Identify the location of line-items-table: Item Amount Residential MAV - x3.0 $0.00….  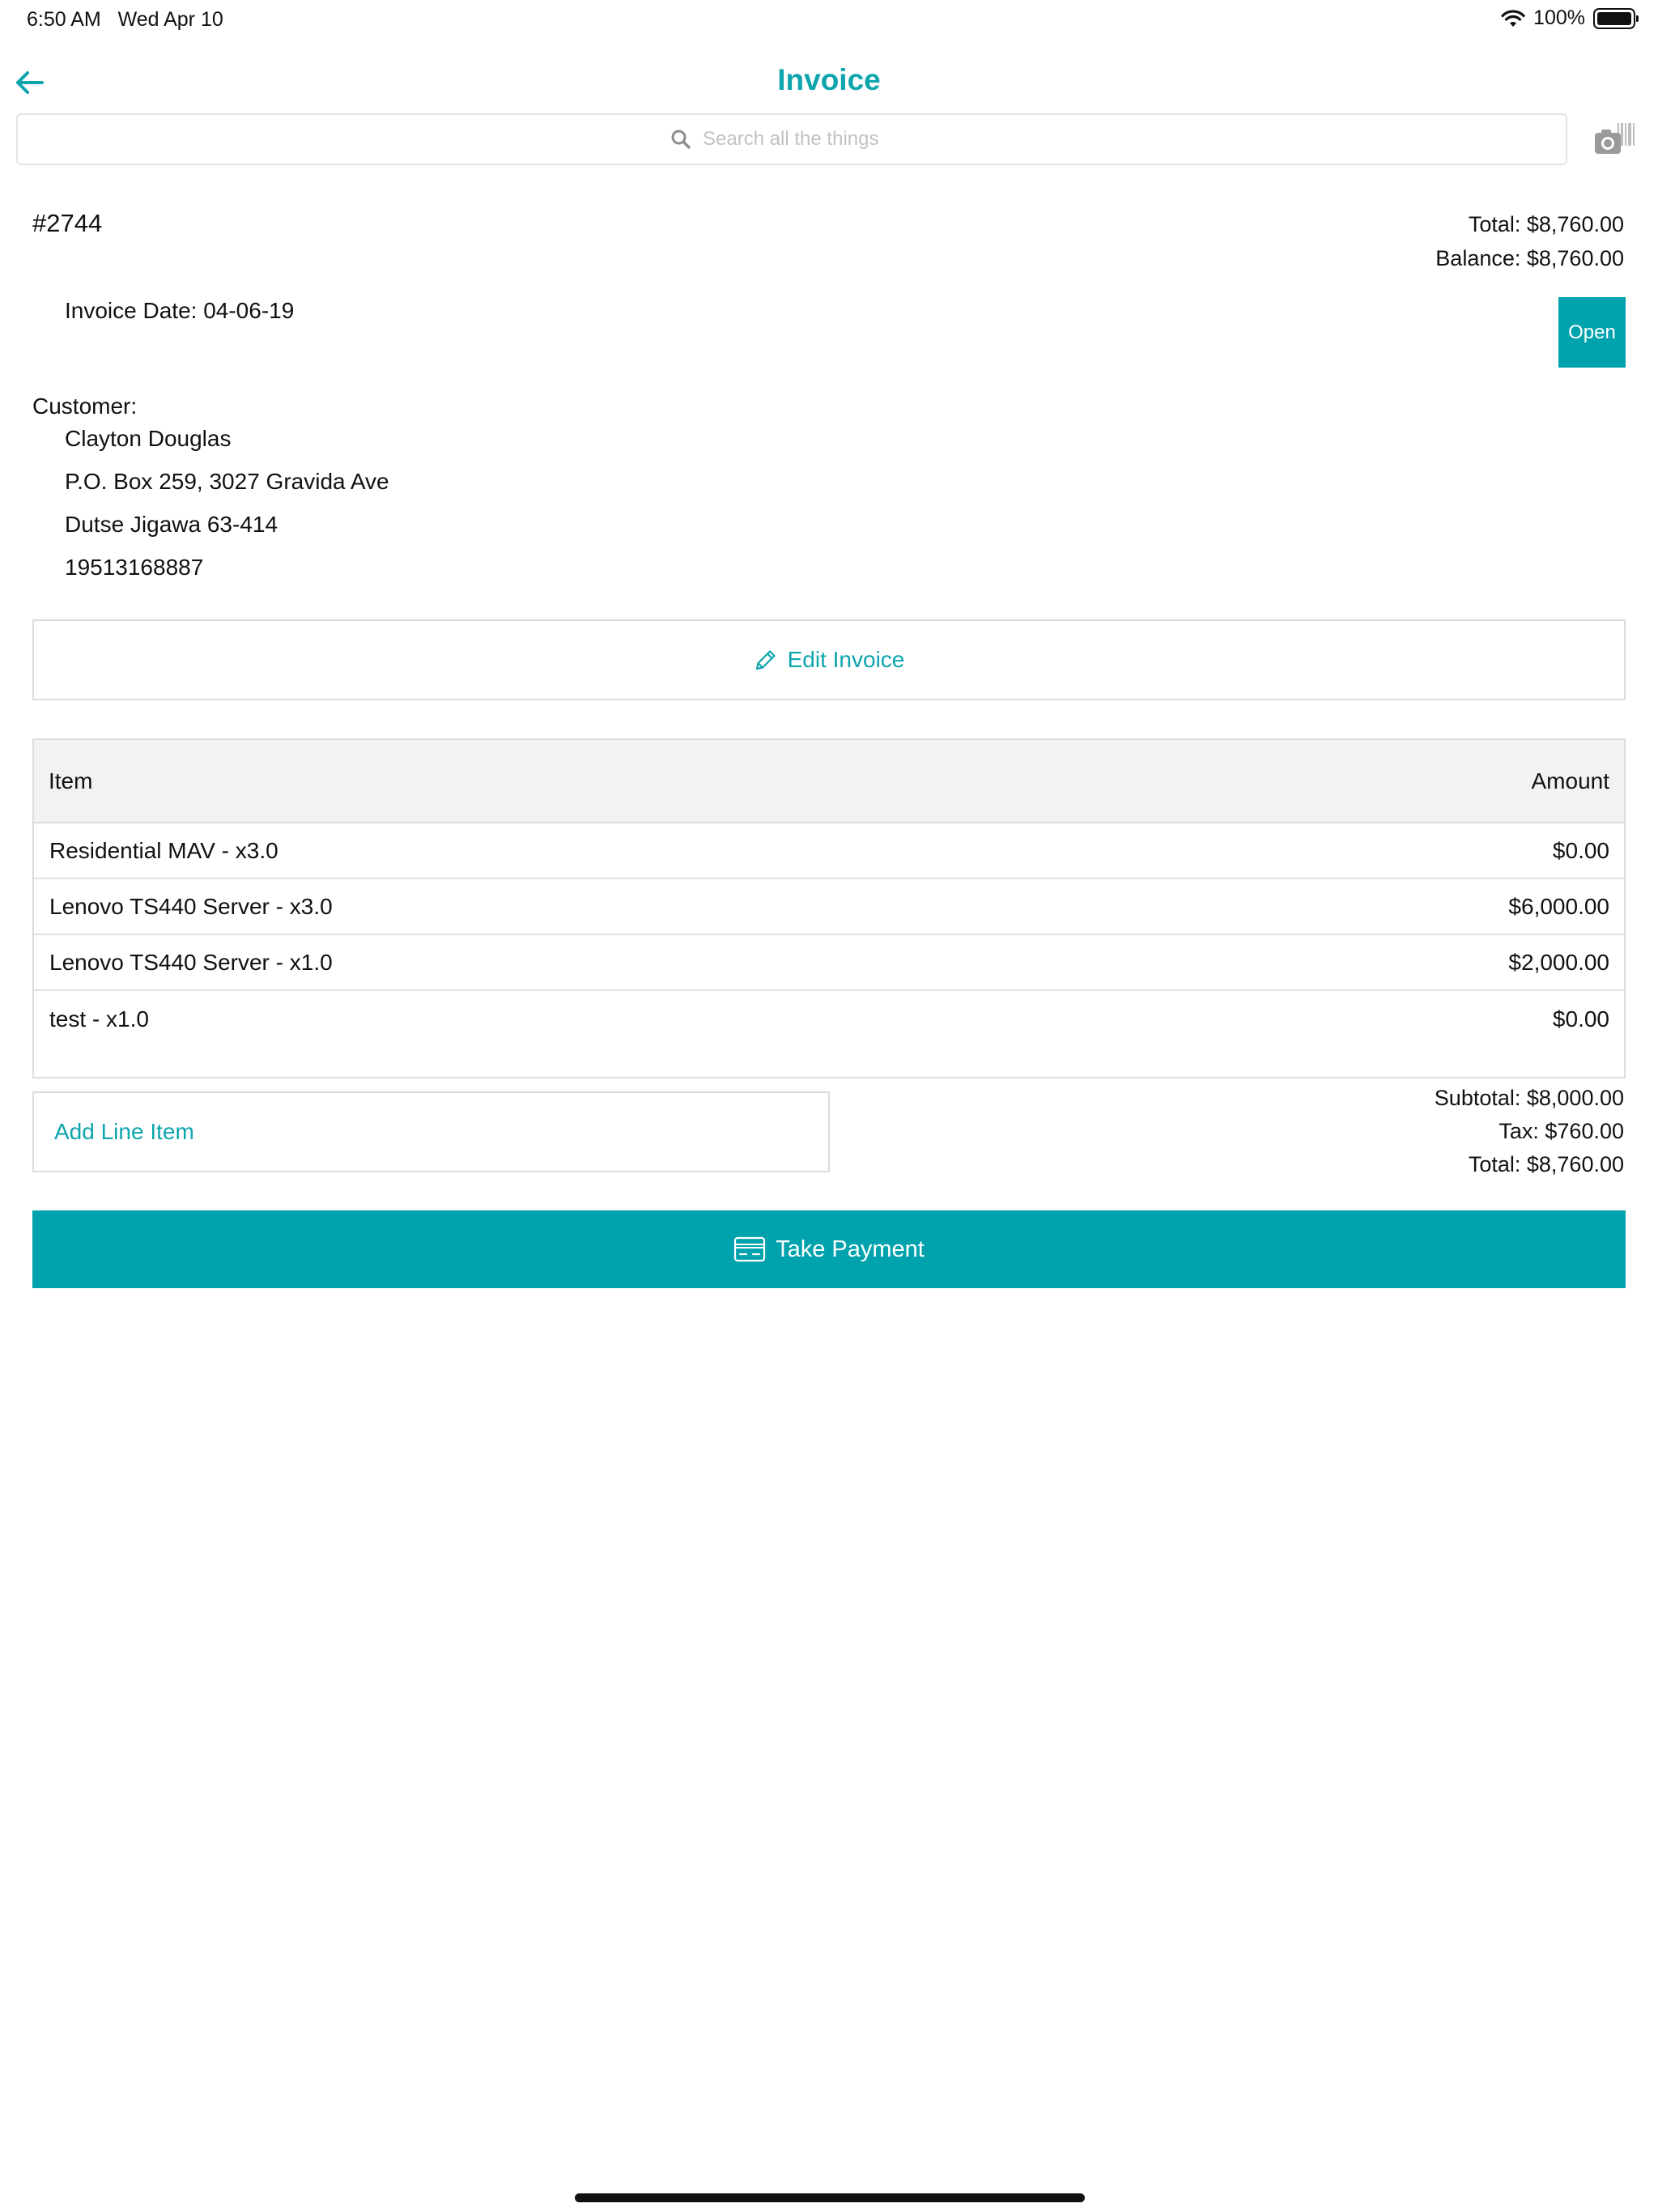
(829, 908).